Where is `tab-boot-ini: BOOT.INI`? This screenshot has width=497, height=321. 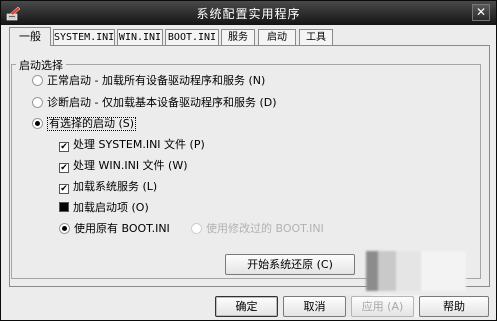 tab-boot-ini: BOOT.INI is located at coordinates (192, 37).